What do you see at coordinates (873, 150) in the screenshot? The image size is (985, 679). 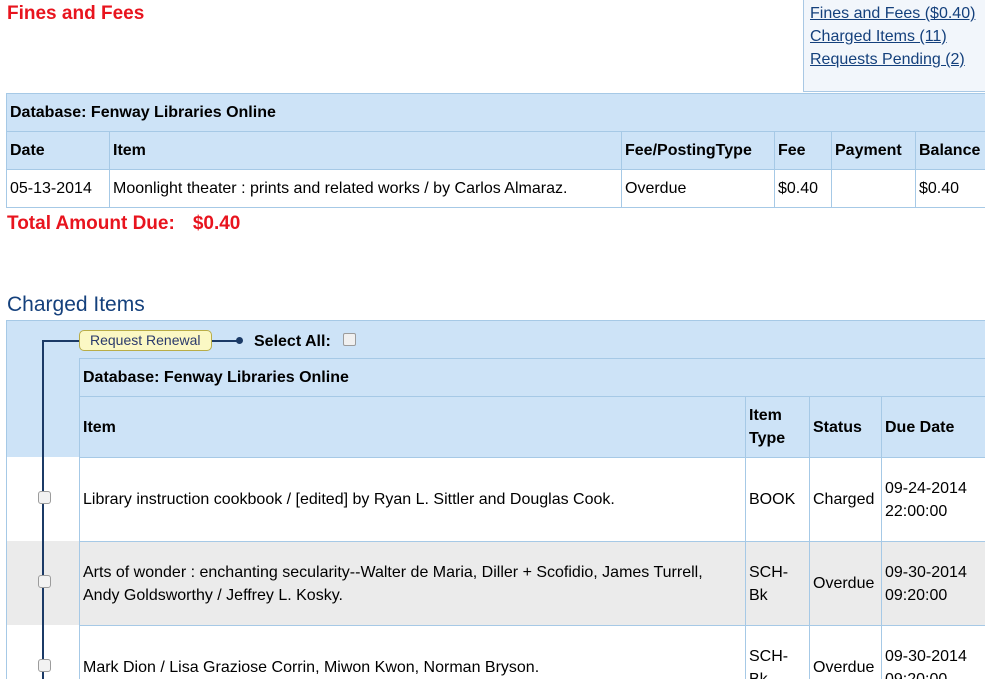 I see `col-payment: Payment` at bounding box center [873, 150].